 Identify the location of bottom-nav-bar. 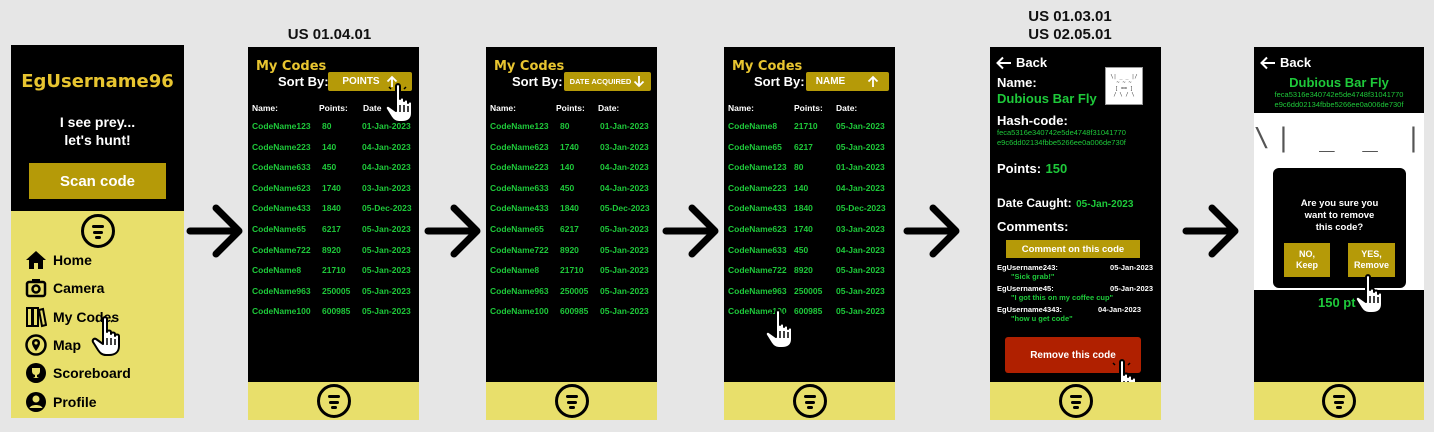
(809, 401).